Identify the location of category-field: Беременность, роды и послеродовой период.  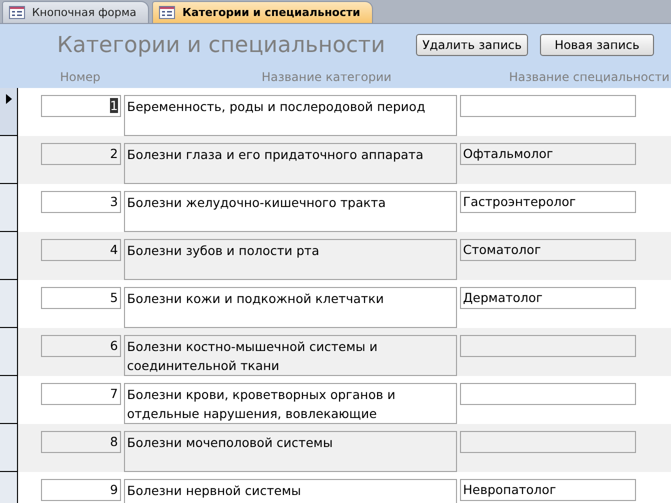
(290, 115).